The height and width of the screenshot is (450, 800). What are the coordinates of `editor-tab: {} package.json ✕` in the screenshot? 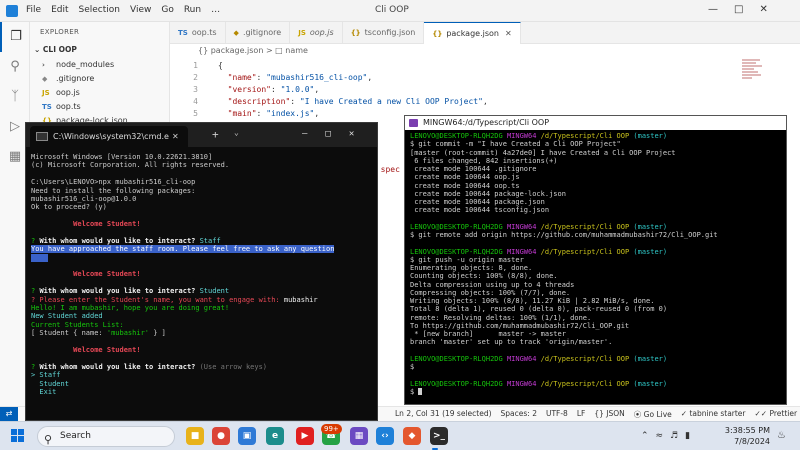 It's located at (472, 33).